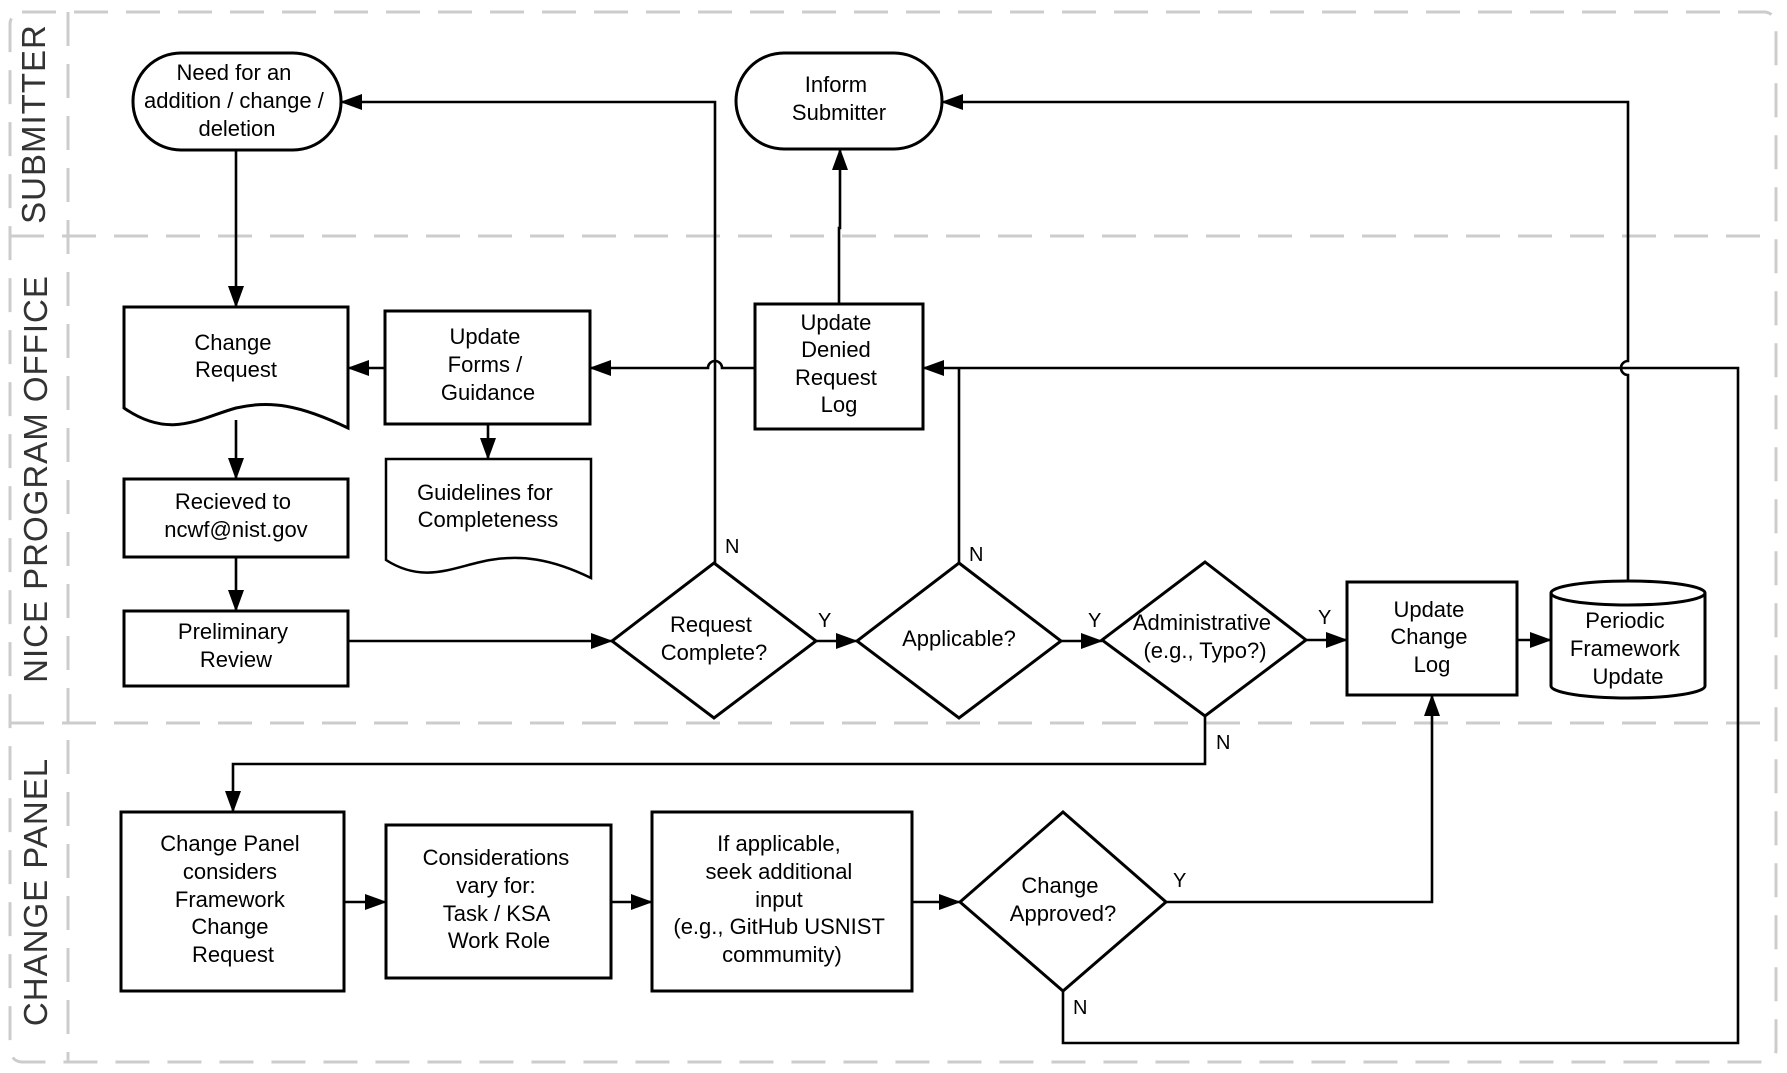 Image resolution: width=1787 pixels, height=1073 pixels. Describe the element at coordinates (732, 547) in the screenshot. I see `label-request-complete-no: N` at that location.